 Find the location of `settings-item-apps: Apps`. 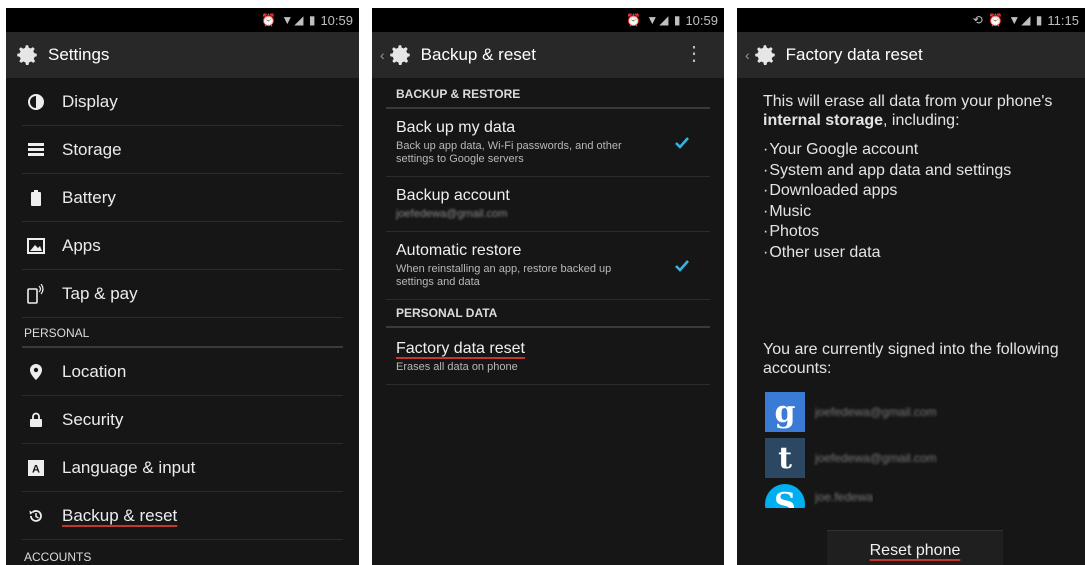

settings-item-apps: Apps is located at coordinates (182, 246).